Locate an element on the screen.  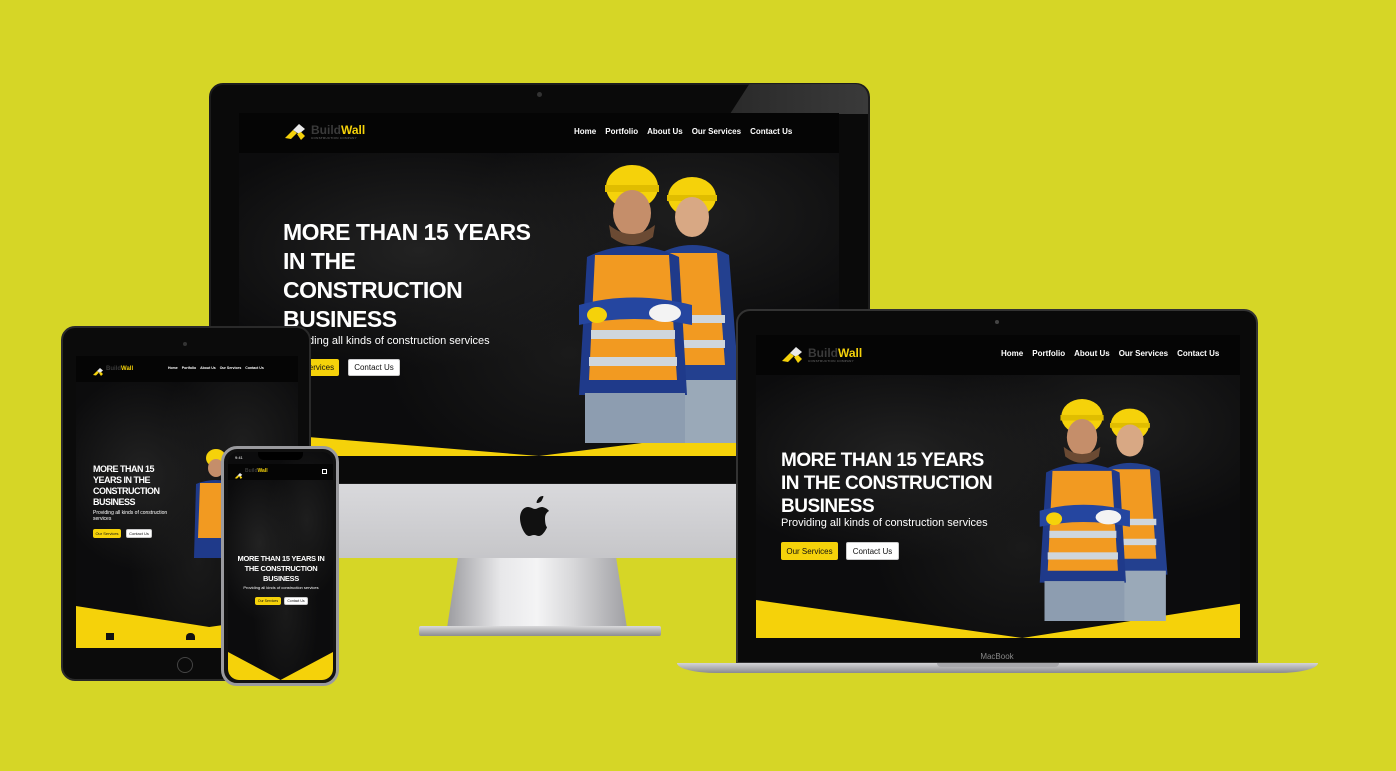
building-icon is located at coordinates (110, 636).